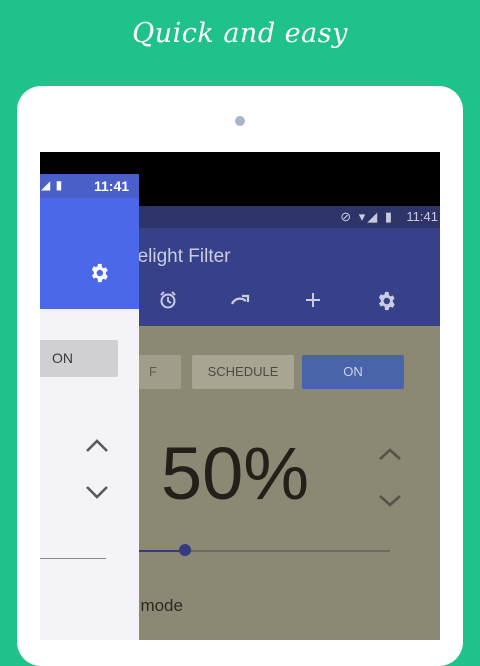 The height and width of the screenshot is (666, 480). Describe the element at coordinates (160, 551) in the screenshot. I see `intensity-slider-fill` at that location.